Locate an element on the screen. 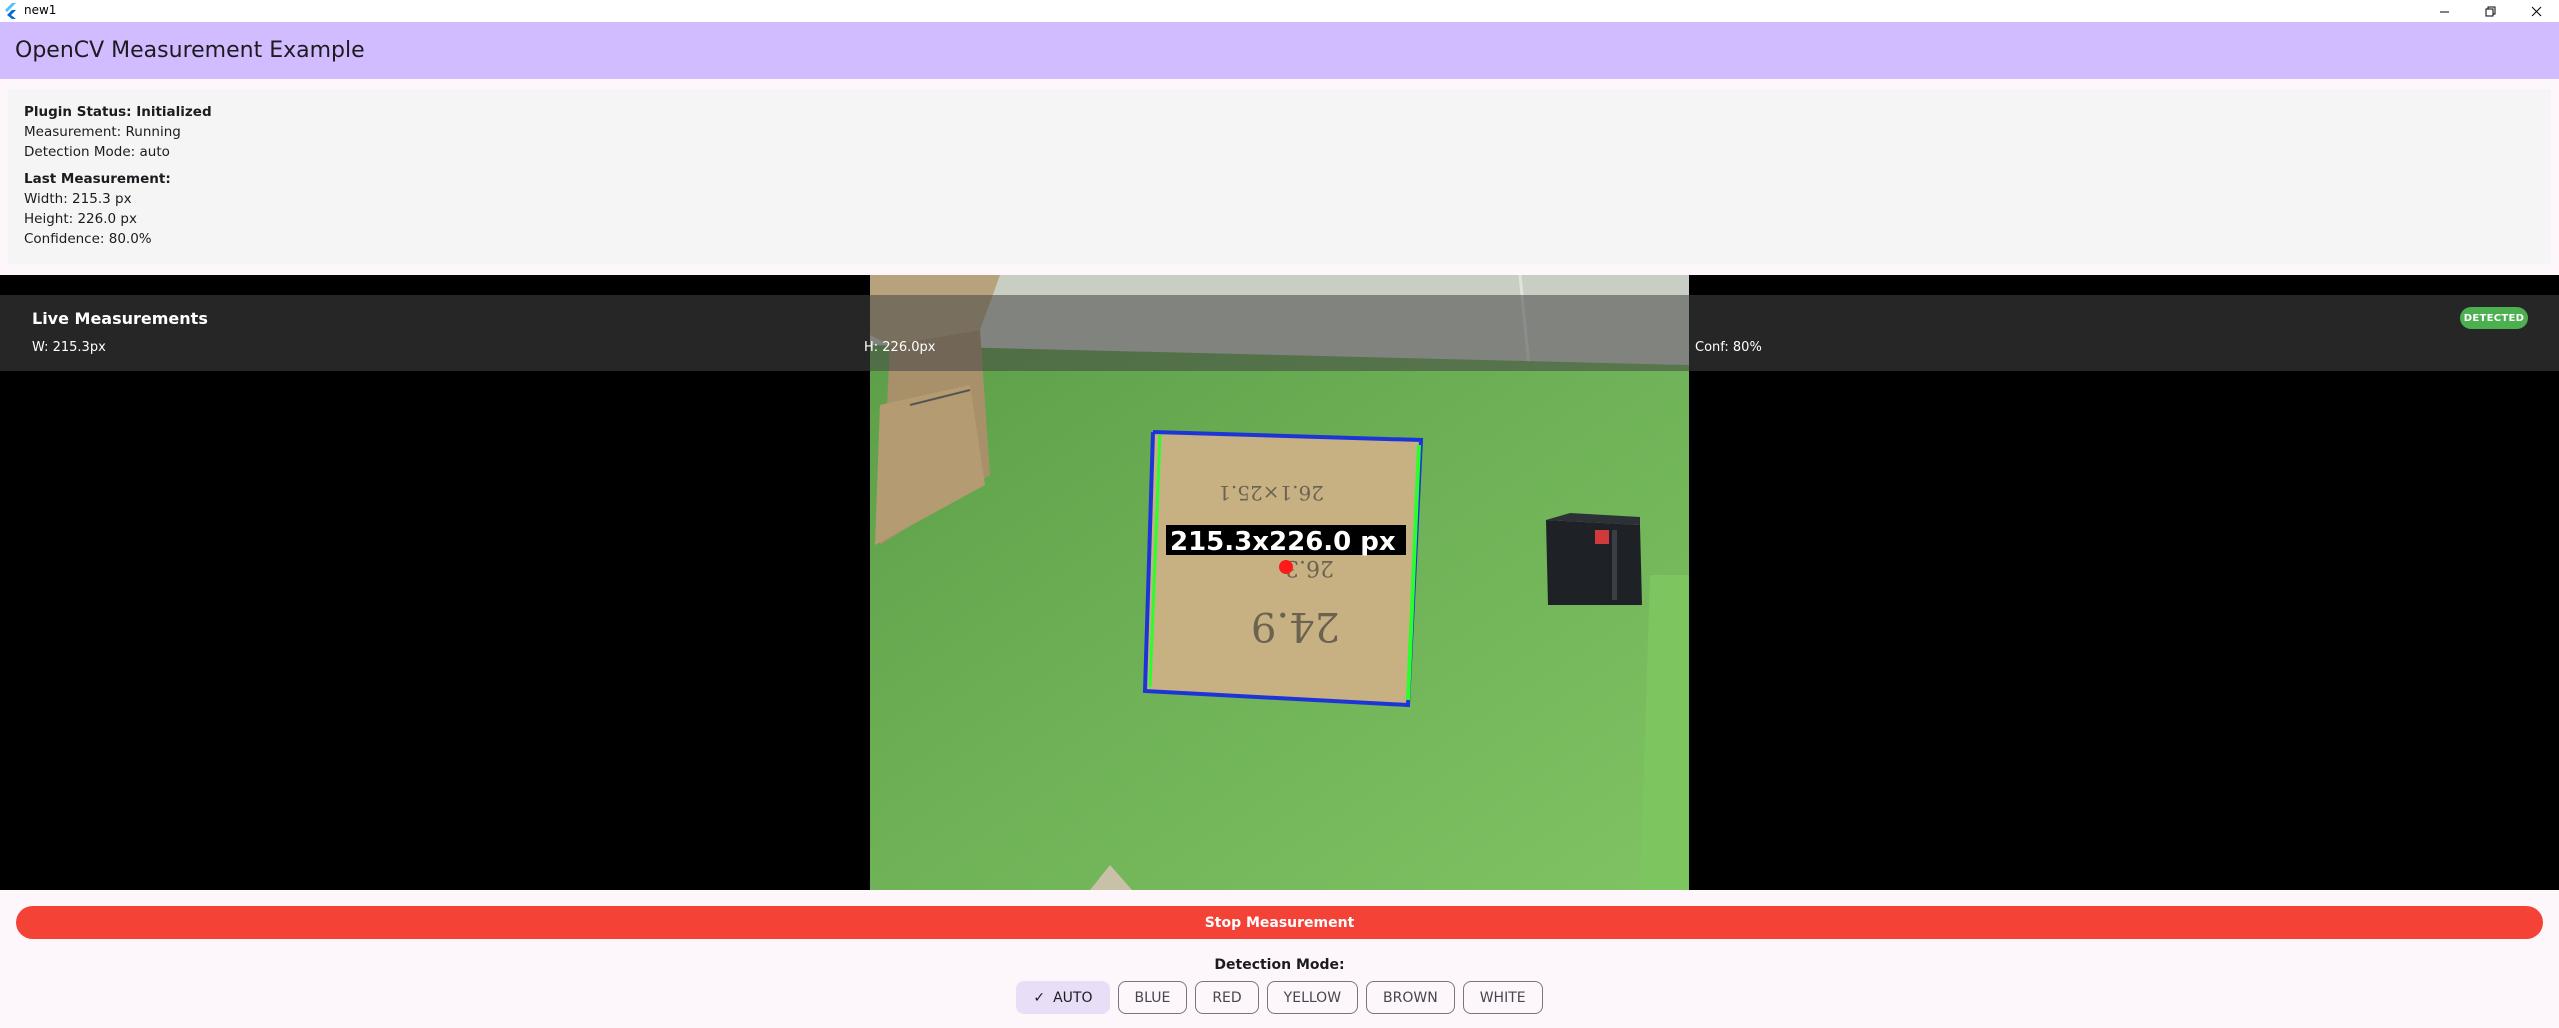 The width and height of the screenshot is (2559, 1028). mode-chip-auto: ✓ AUTO is located at coordinates (1063, 997).